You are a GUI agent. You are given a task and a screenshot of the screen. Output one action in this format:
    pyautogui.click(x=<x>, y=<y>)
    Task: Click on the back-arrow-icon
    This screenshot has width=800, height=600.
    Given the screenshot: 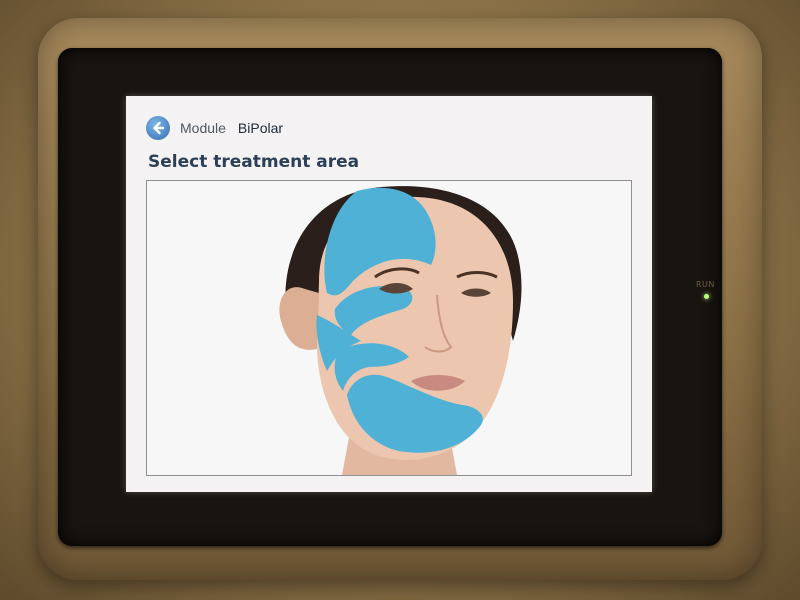 What is the action you would take?
    pyautogui.click(x=159, y=128)
    